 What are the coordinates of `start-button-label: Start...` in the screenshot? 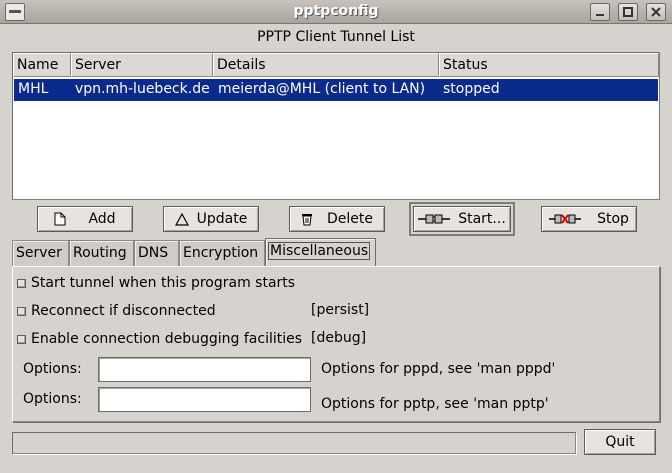 It's located at (482, 219).